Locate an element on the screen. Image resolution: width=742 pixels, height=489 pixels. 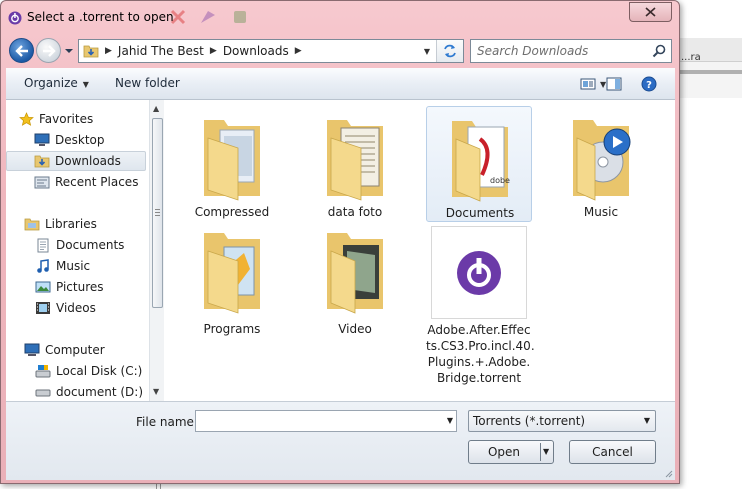
arrow-left-icon is located at coordinates (21, 50).